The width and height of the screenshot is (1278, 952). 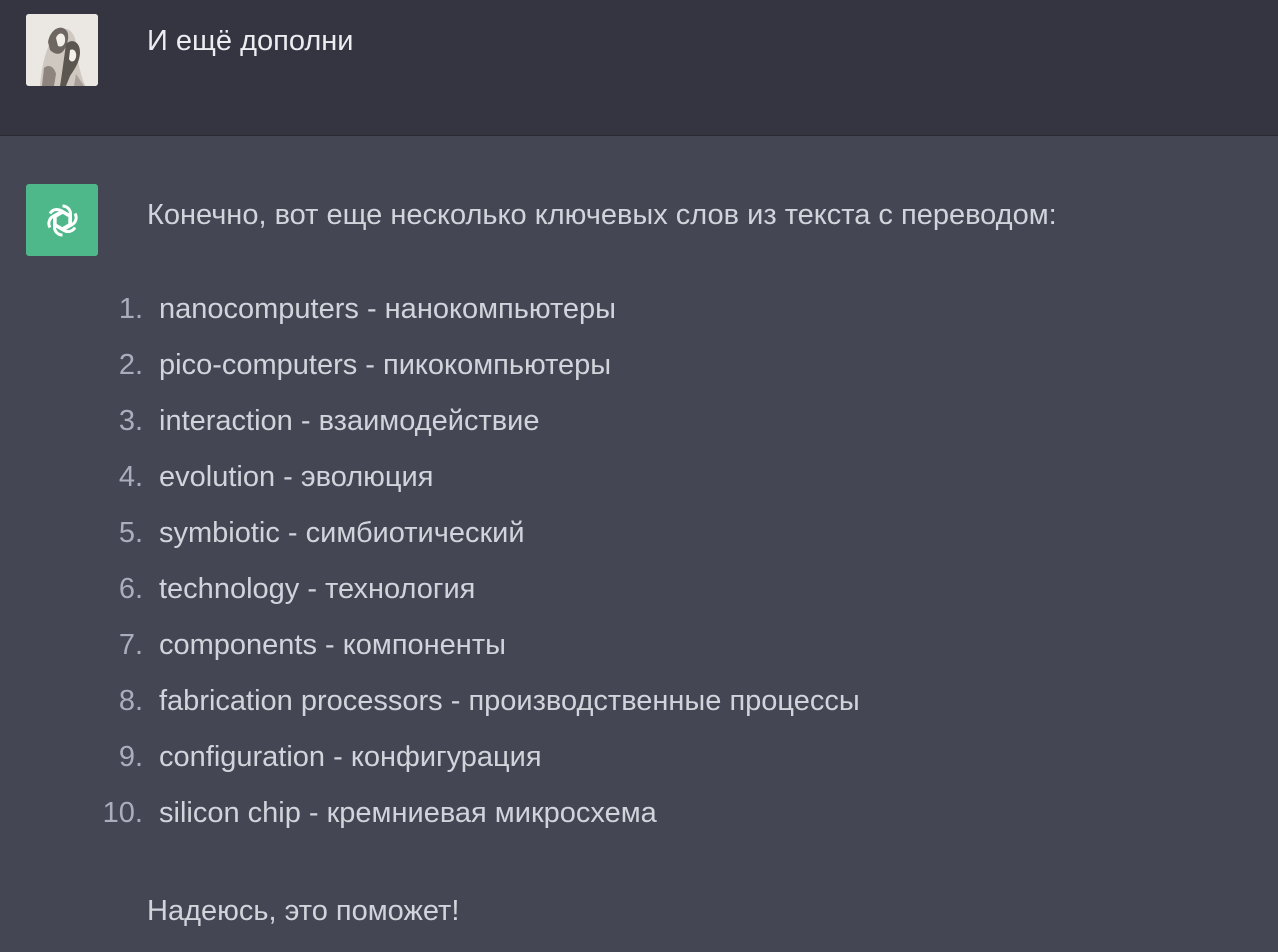 What do you see at coordinates (332, 645) in the screenshot?
I see `list-item-text: components - компоненты` at bounding box center [332, 645].